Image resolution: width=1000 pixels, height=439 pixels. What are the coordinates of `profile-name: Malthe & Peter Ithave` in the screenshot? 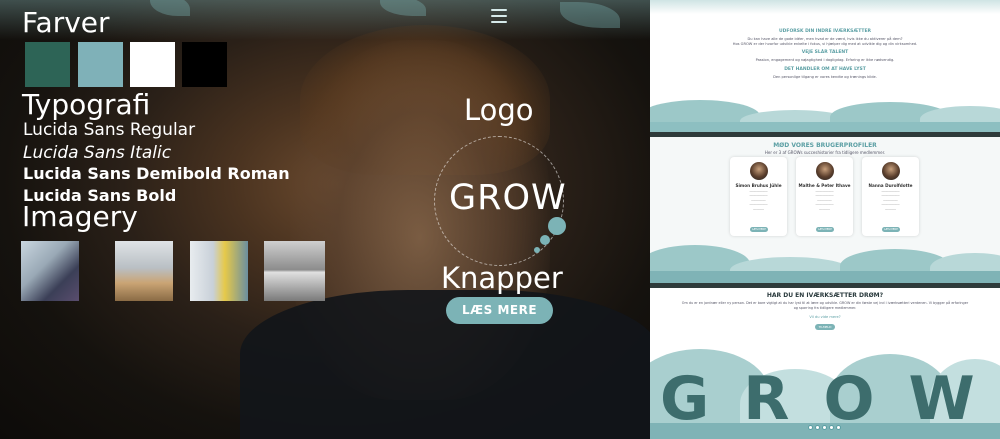 It's located at (824, 185).